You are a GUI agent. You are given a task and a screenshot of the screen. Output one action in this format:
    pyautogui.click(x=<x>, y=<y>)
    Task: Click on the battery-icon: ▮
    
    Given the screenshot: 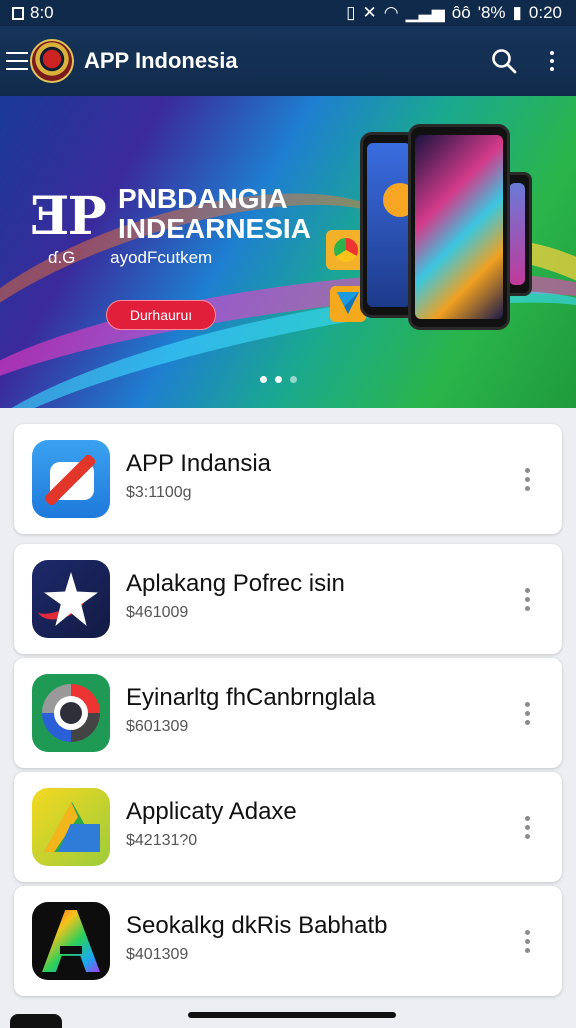 What is the action you would take?
    pyautogui.click(x=517, y=12)
    